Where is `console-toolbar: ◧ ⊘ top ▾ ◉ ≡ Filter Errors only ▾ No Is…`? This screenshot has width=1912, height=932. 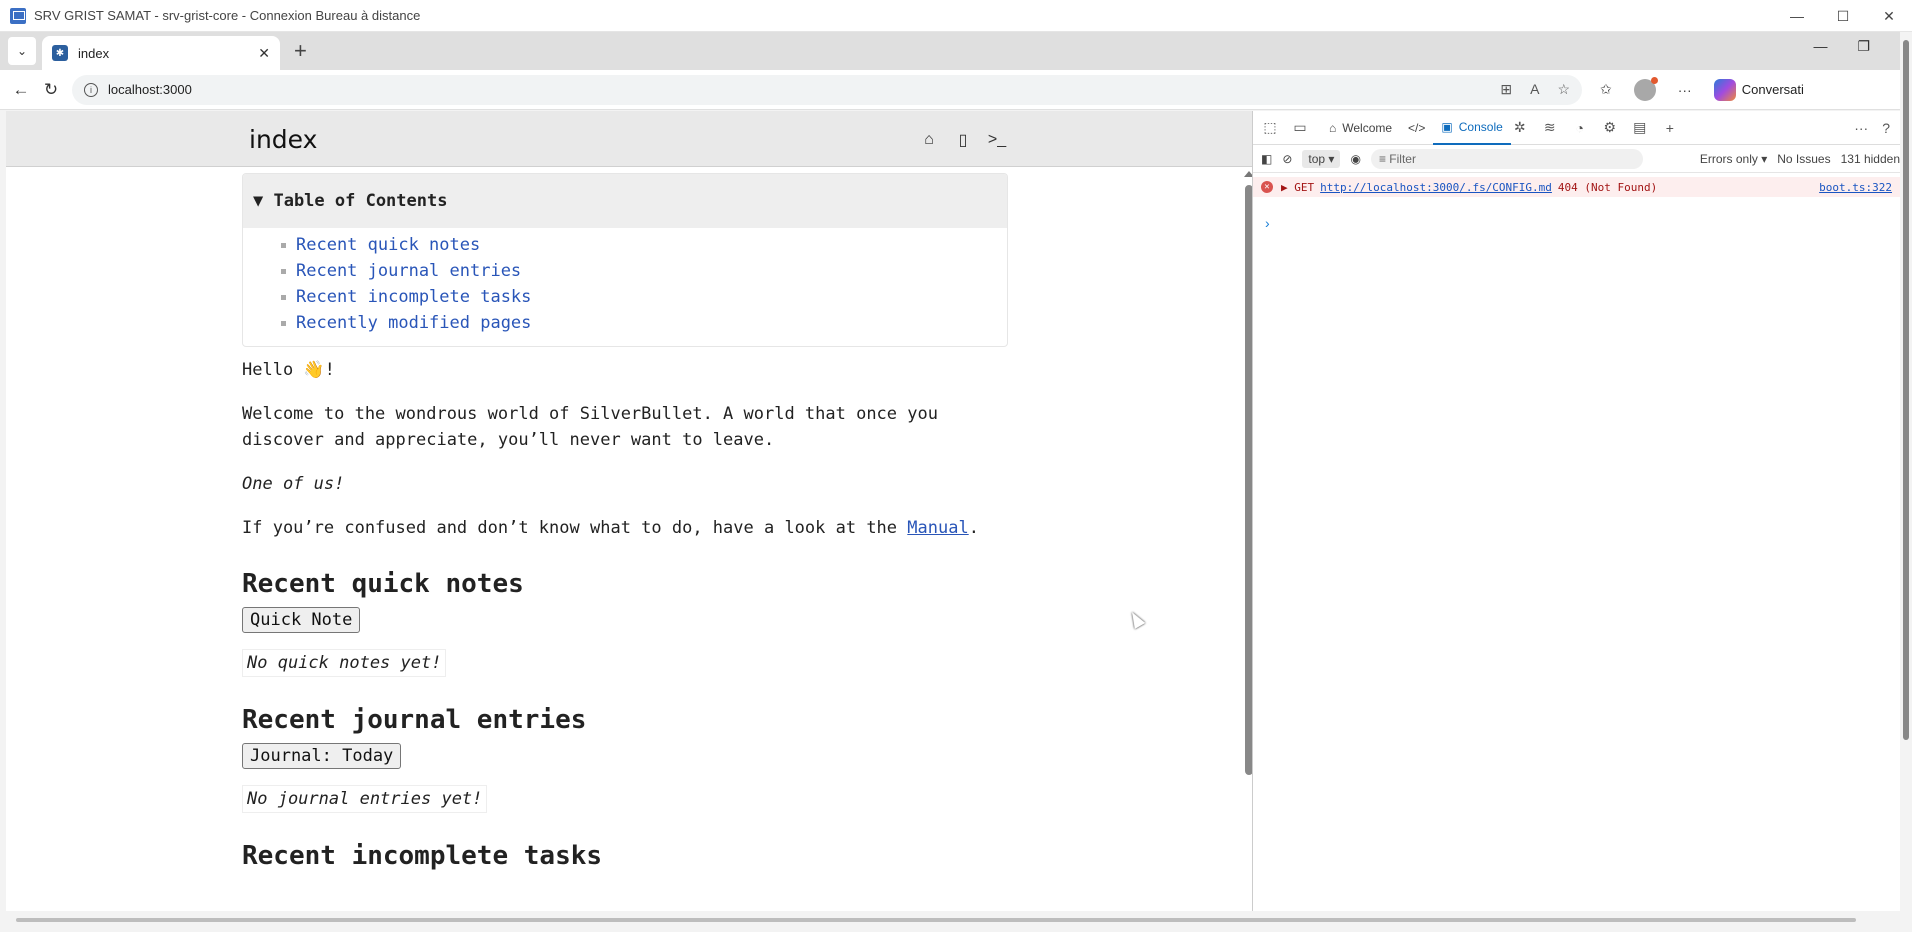
console-toolbar: ◧ ⊘ top ▾ ◉ ≡ Filter Errors only ▾ No Is… is located at coordinates (1576, 159).